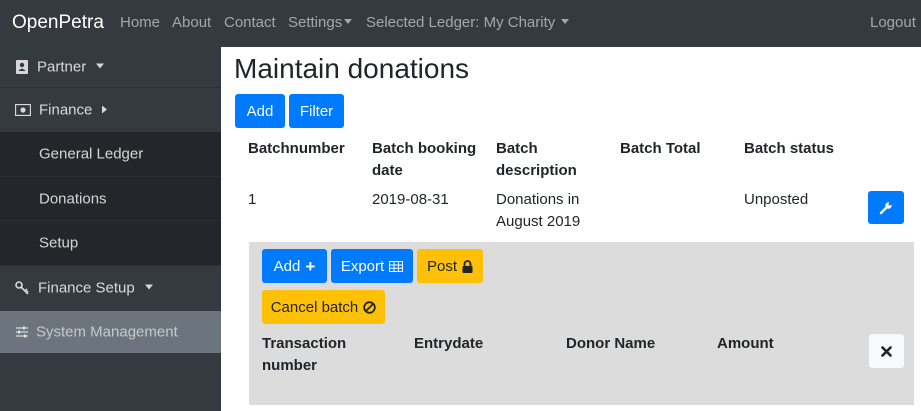 This screenshot has width=921, height=411. Describe the element at coordinates (23, 110) in the screenshot. I see `money-icon` at that location.